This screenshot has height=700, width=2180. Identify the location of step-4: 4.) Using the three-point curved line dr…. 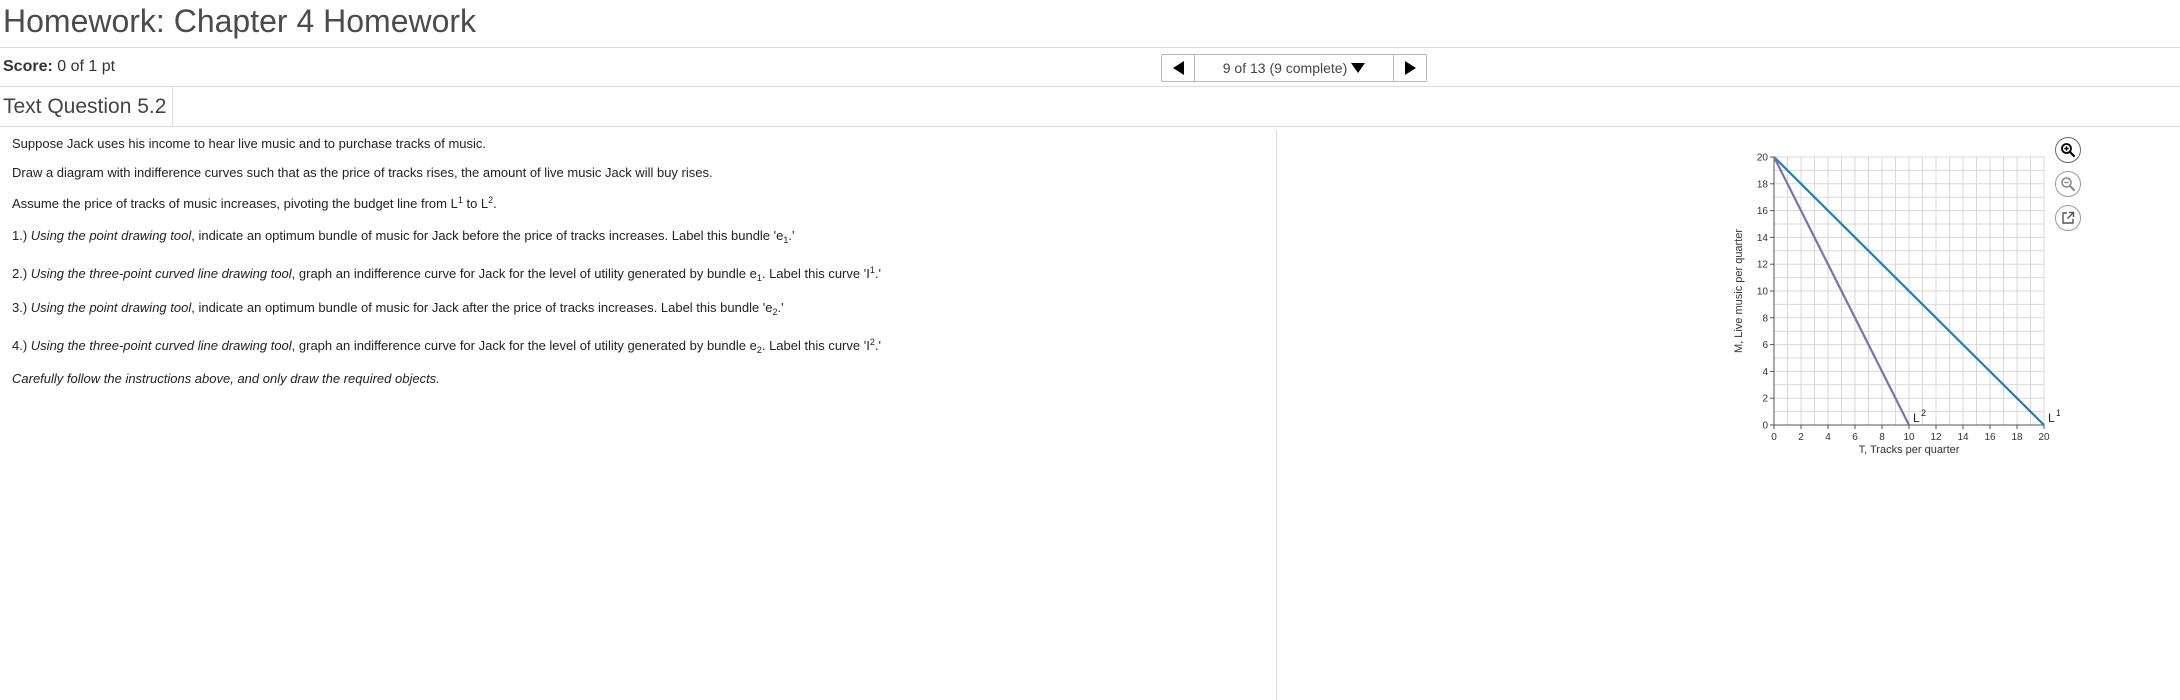
(446, 346).